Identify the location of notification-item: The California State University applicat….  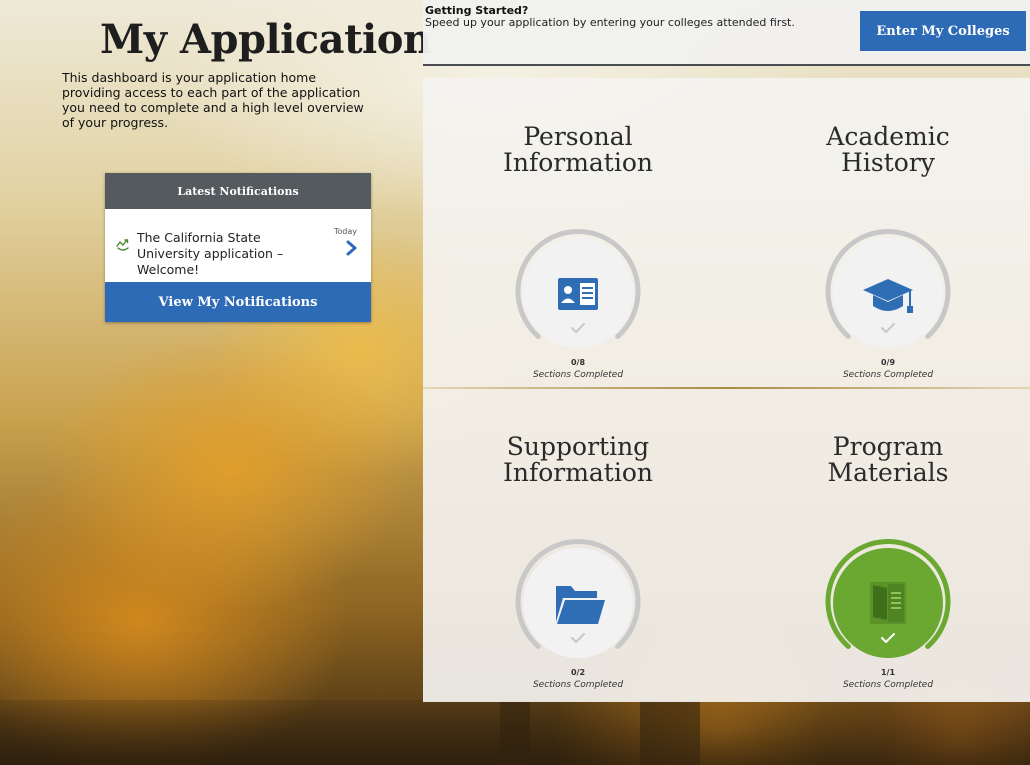
(238, 245).